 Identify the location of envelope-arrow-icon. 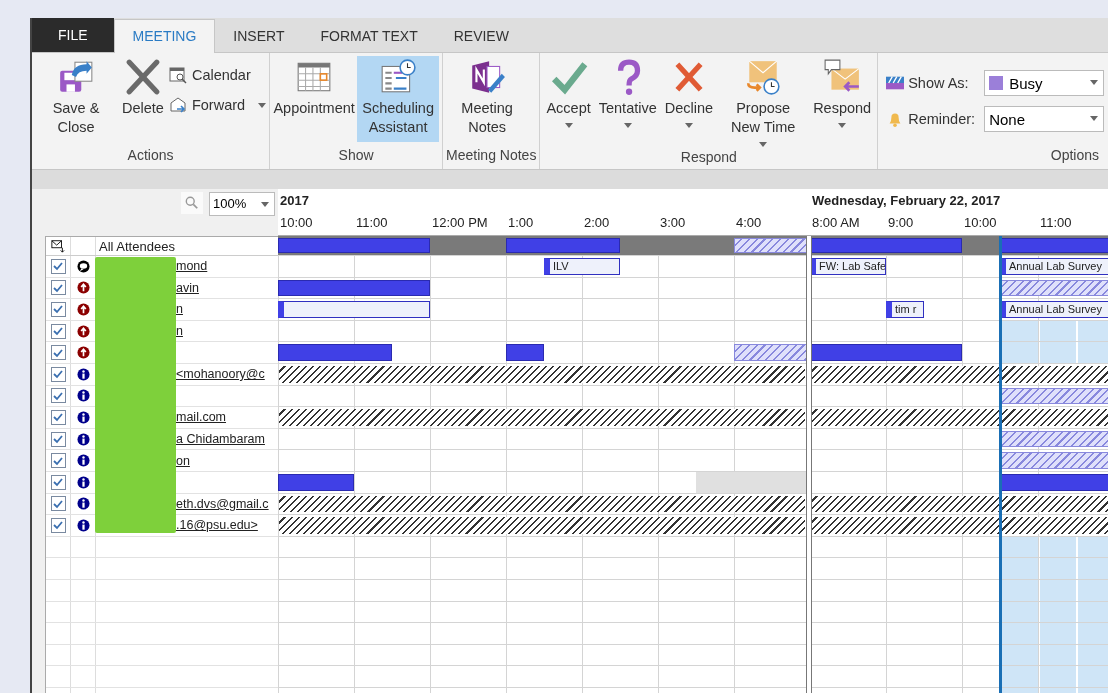
(177, 105).